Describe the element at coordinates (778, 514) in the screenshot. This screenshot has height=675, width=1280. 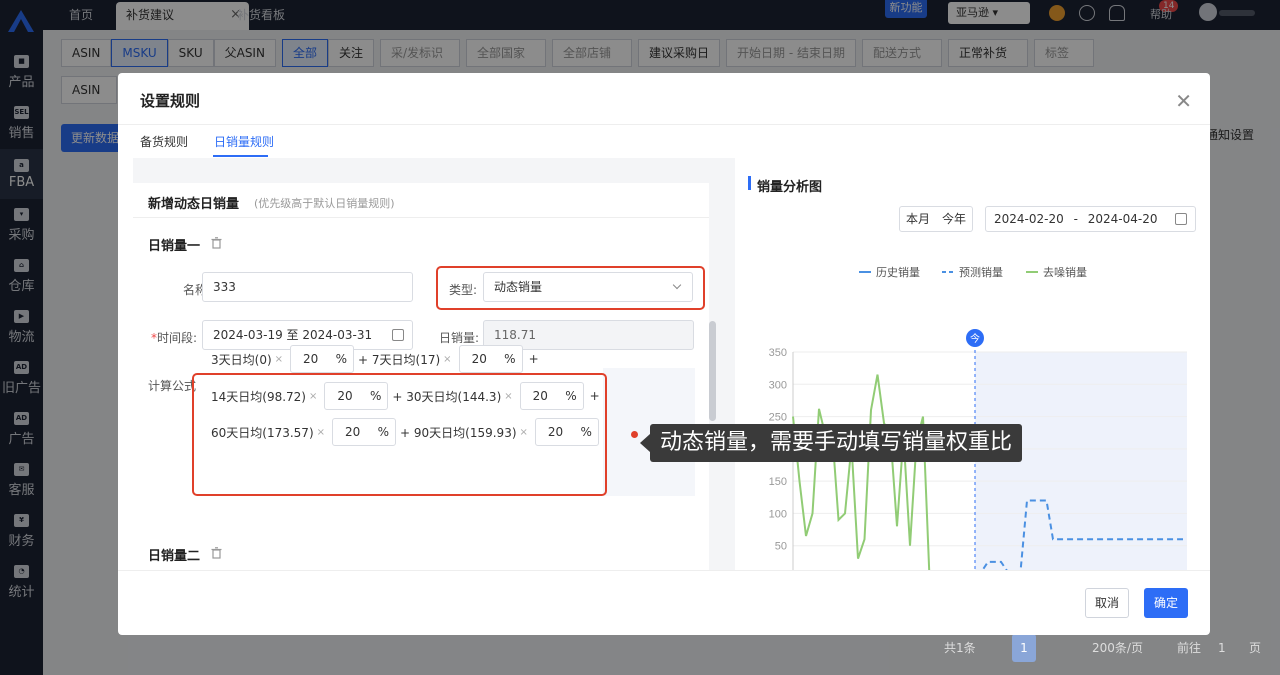
I see `y-tick-label: 100` at that location.